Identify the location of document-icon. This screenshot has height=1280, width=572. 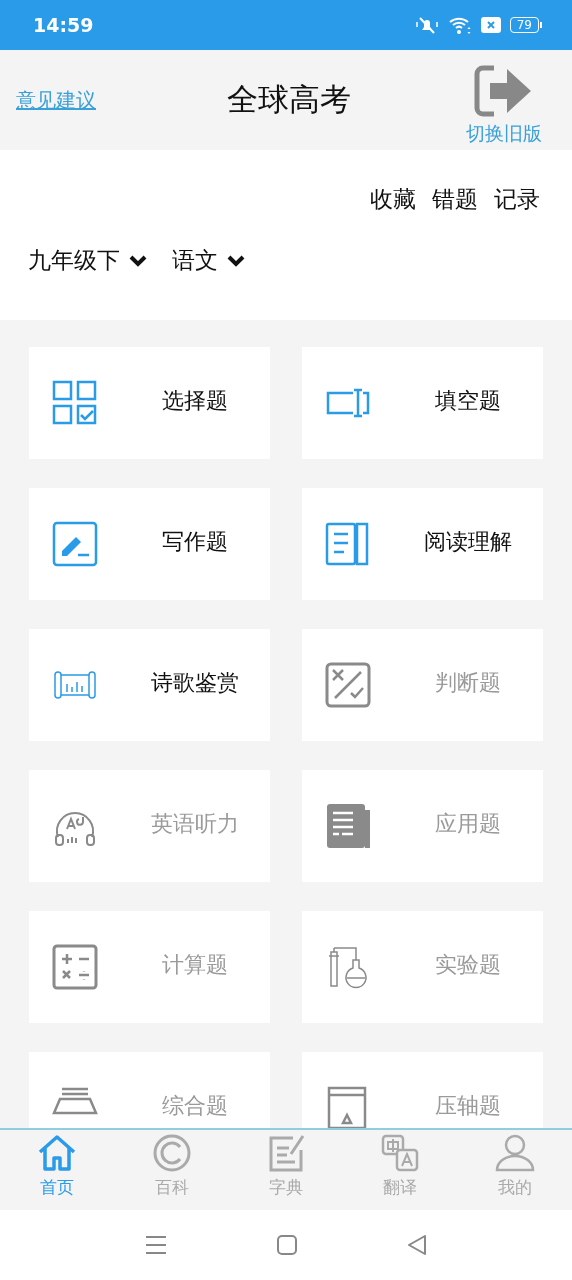
(348, 826).